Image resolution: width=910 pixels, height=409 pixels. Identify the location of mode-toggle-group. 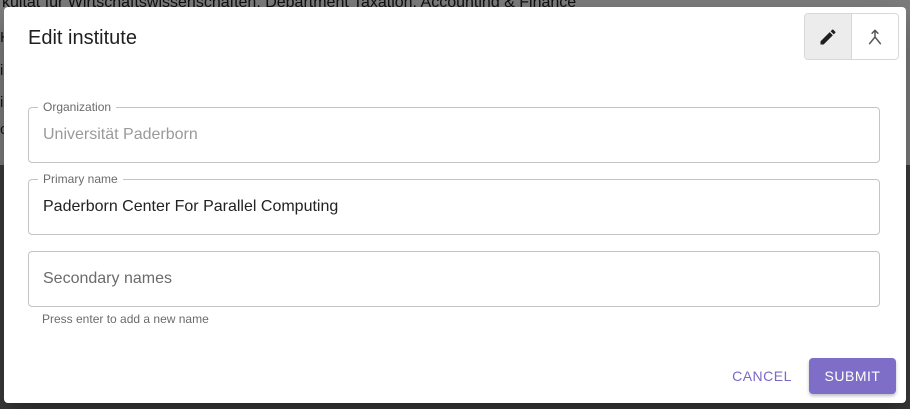
(851, 36).